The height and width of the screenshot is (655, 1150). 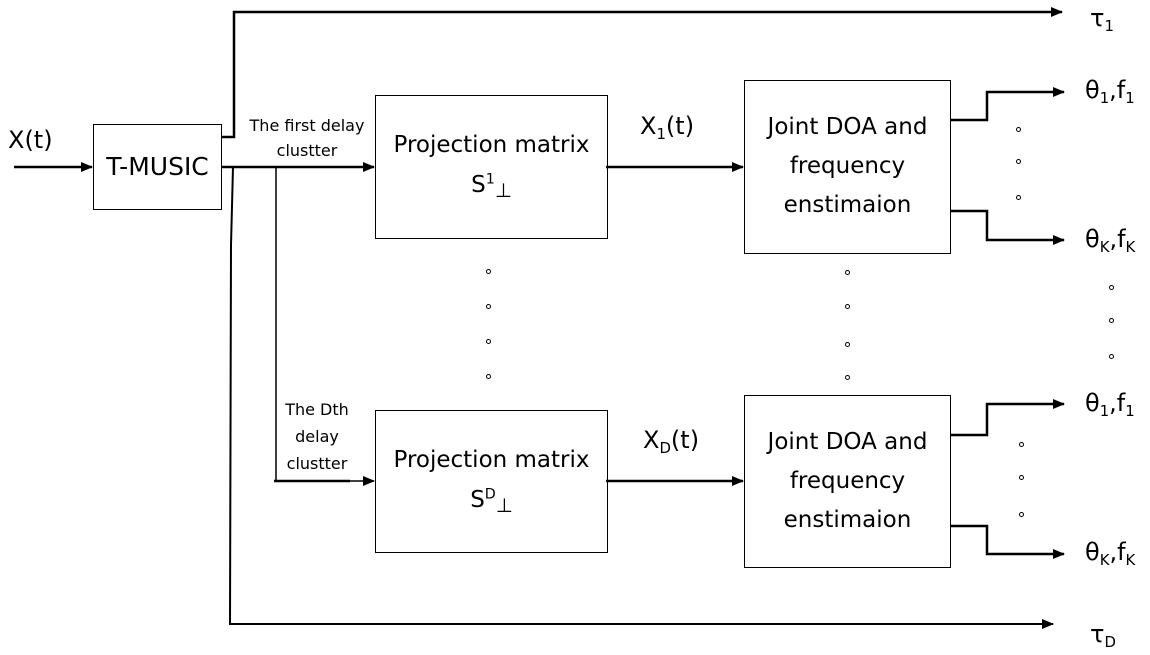 I want to click on tmusic-label: T-MUSIC, so click(x=157, y=166).